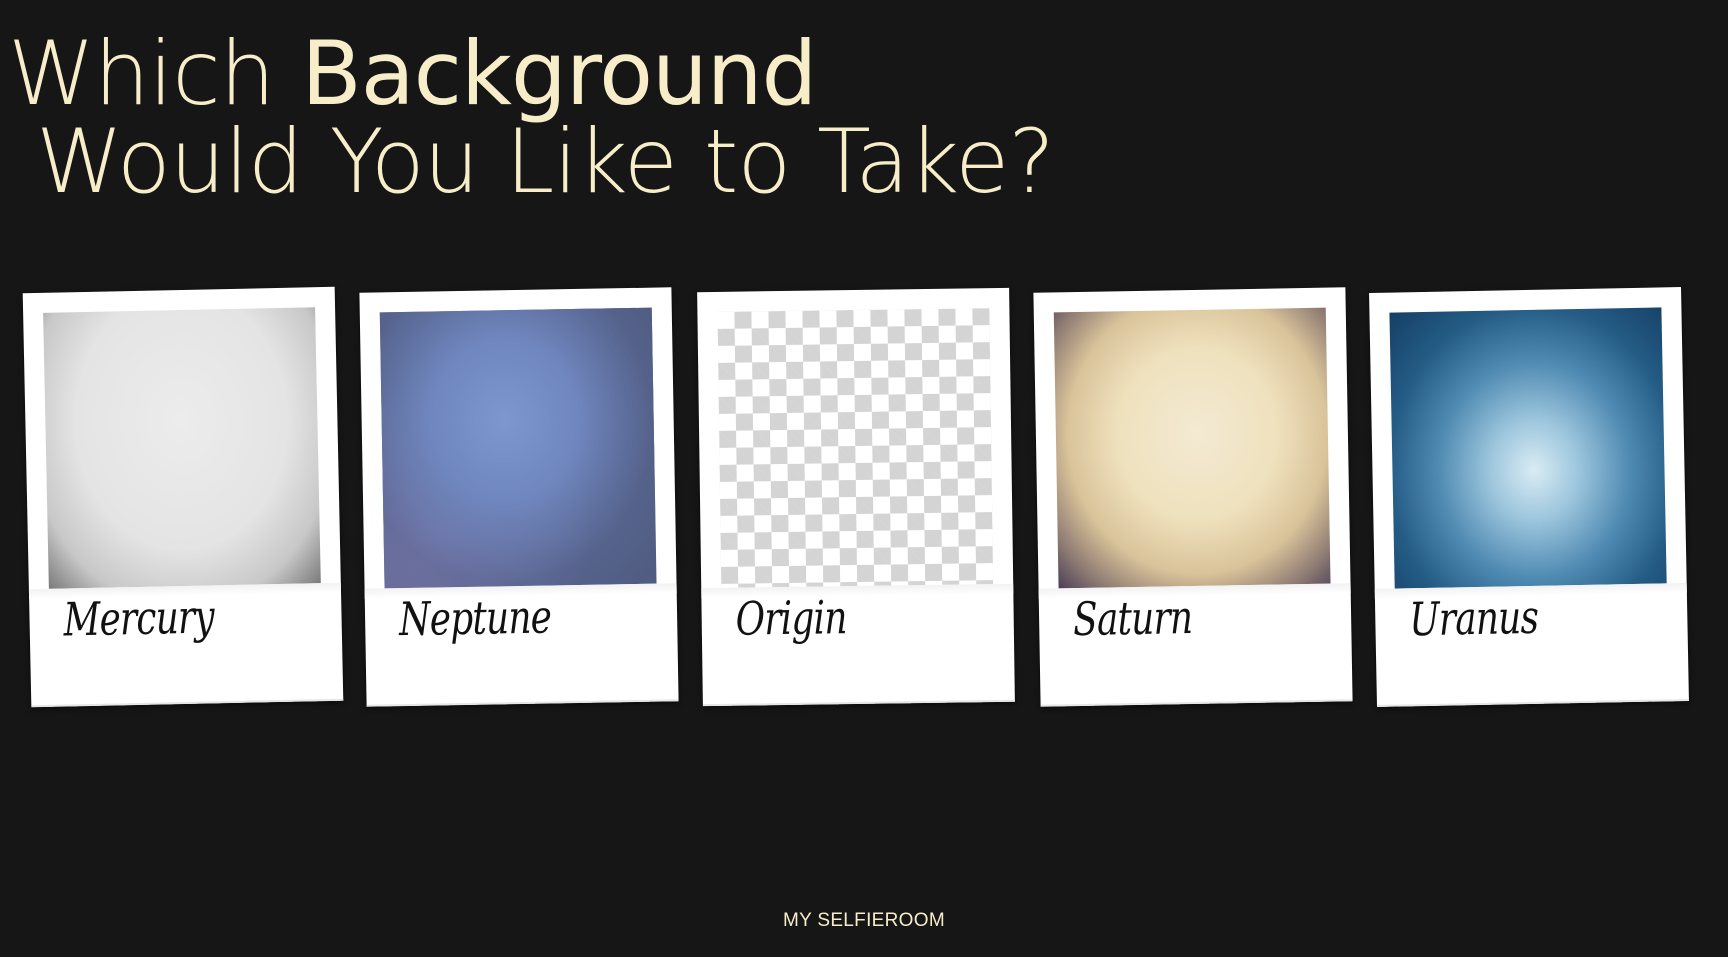 The image size is (1728, 957). I want to click on background-label: Neptune, so click(475, 618).